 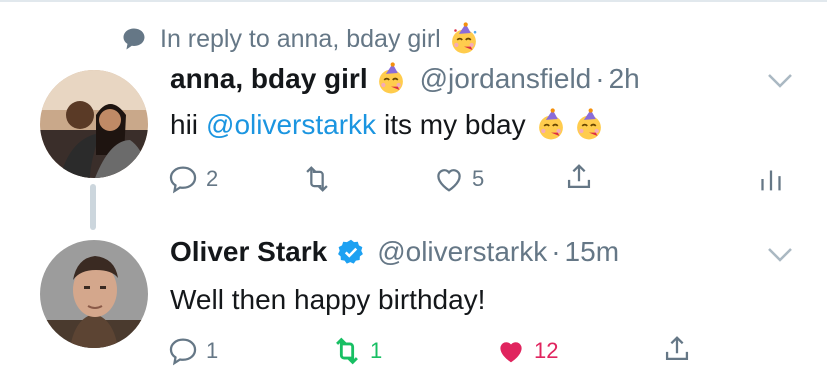 I want to click on retweet-count: 1, so click(x=376, y=350).